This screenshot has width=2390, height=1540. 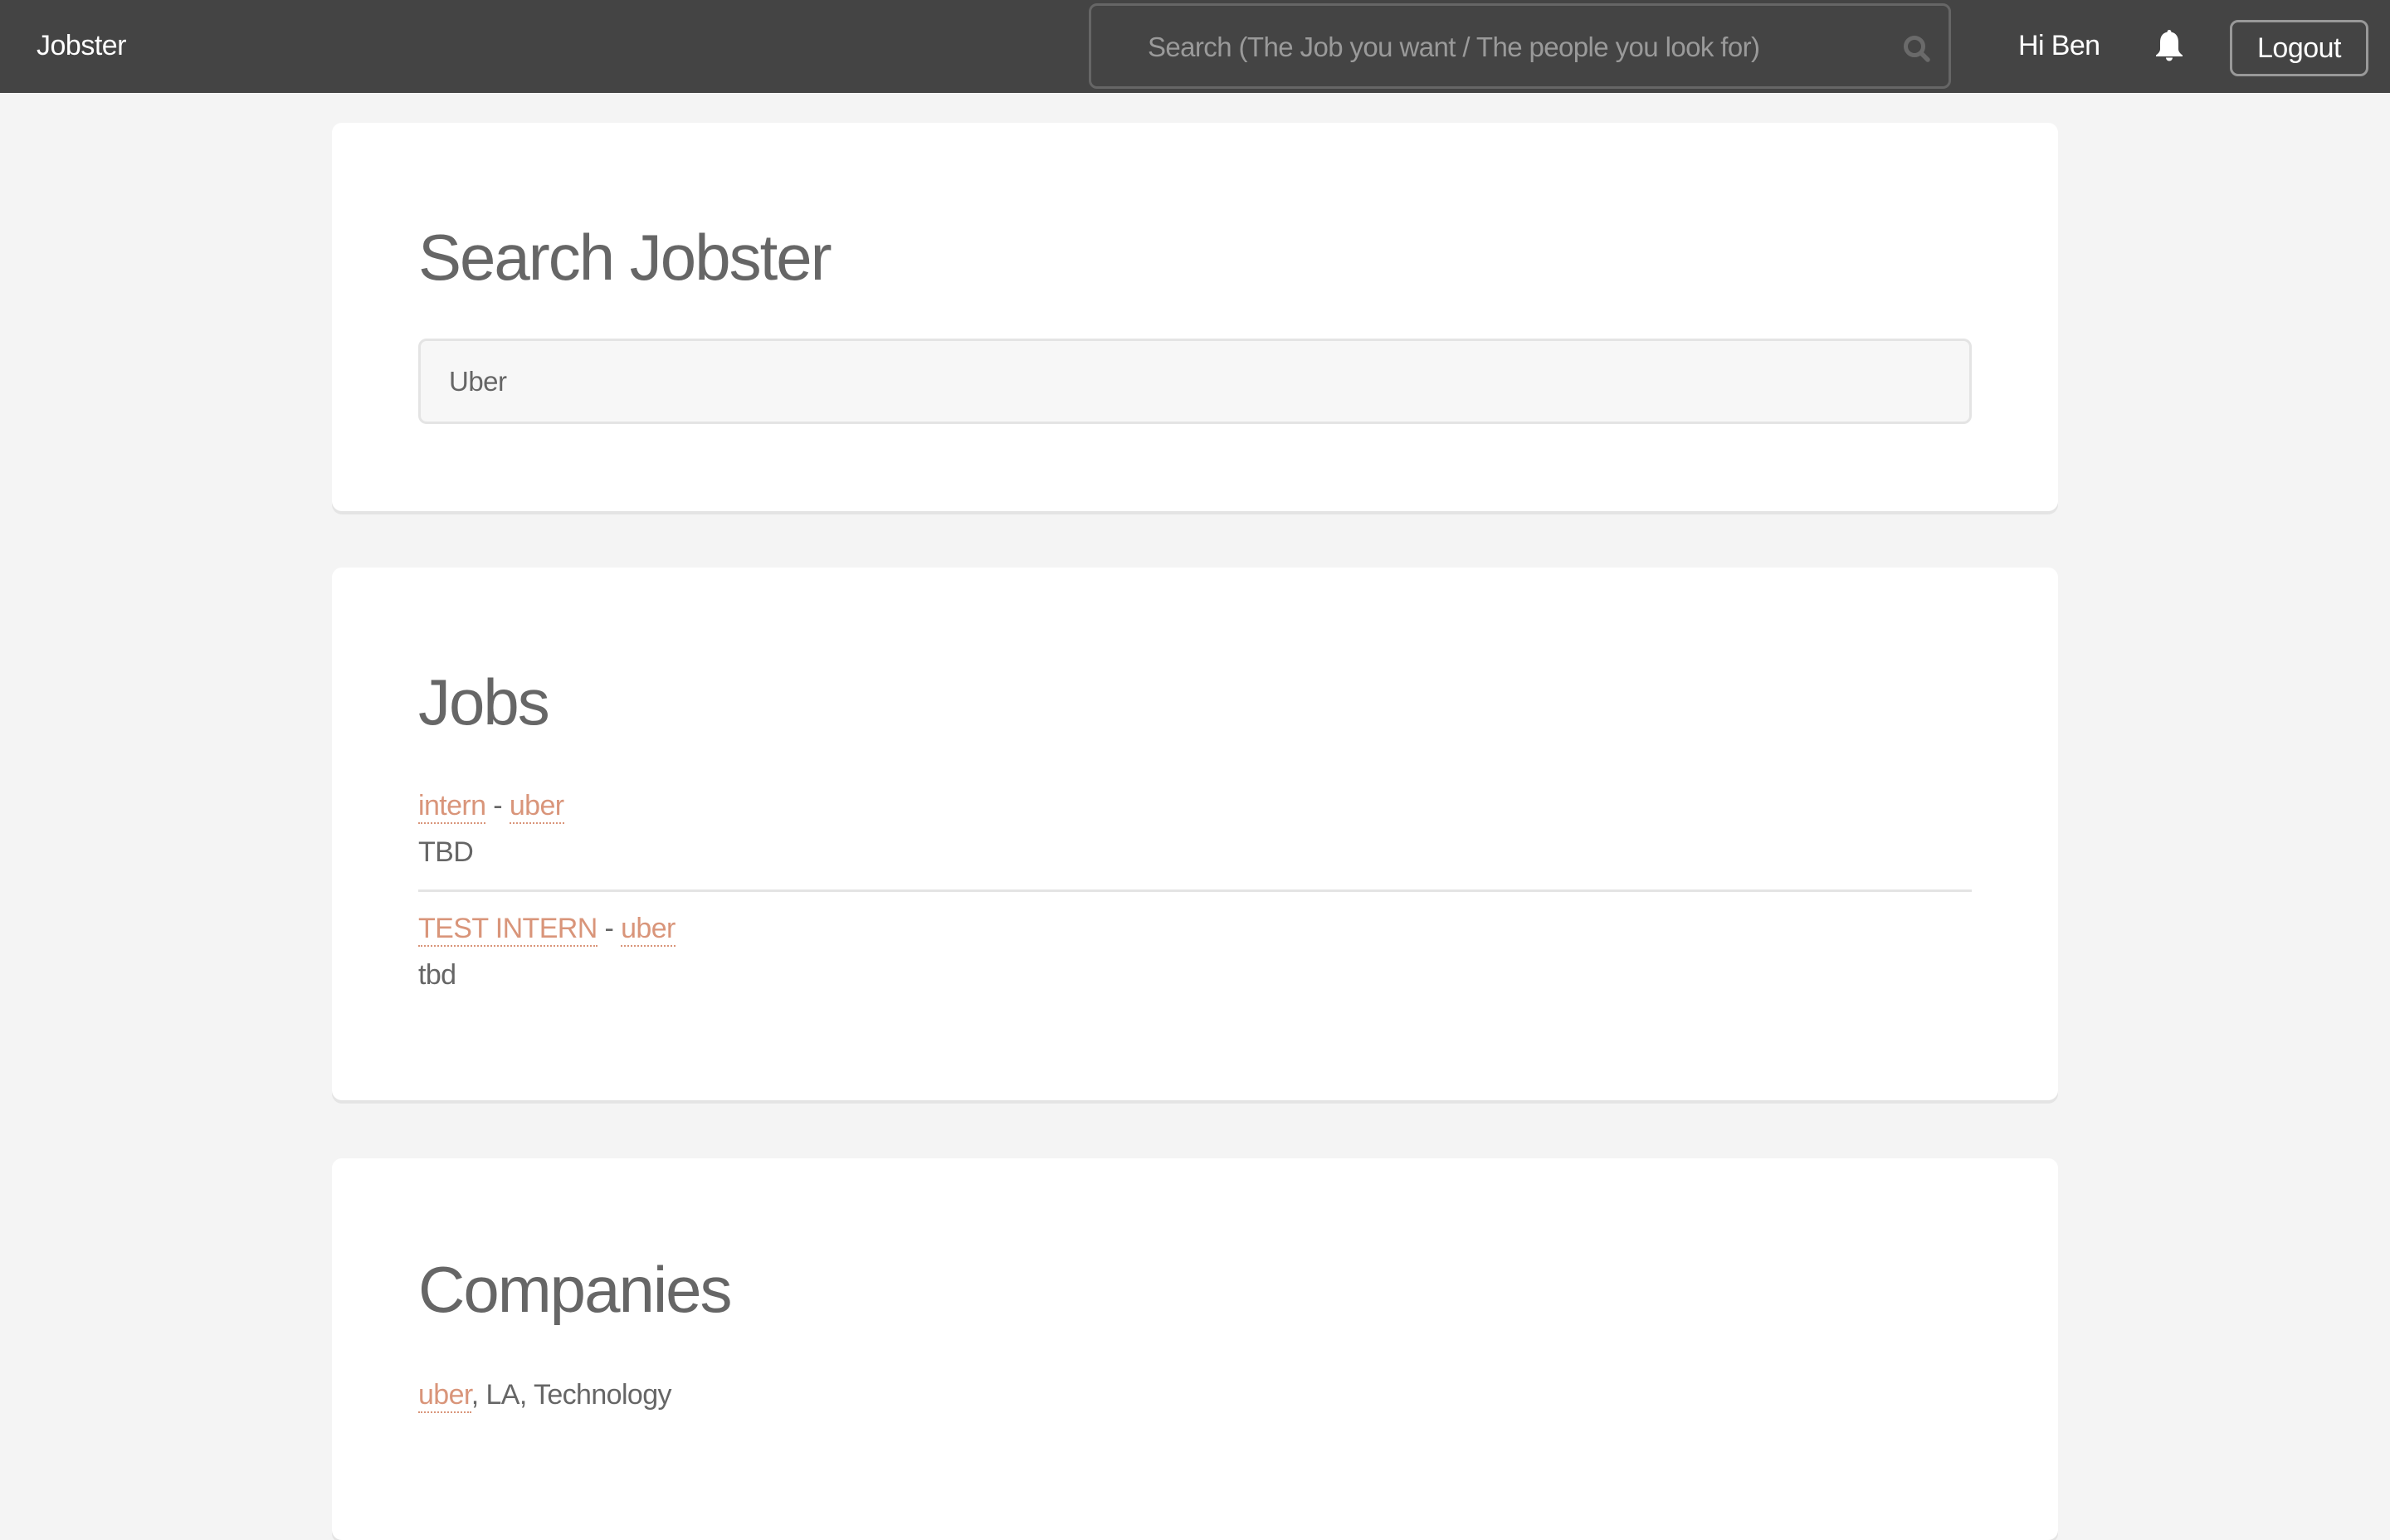 What do you see at coordinates (2059, 46) in the screenshot?
I see `user-greeting: Hi Ben` at bounding box center [2059, 46].